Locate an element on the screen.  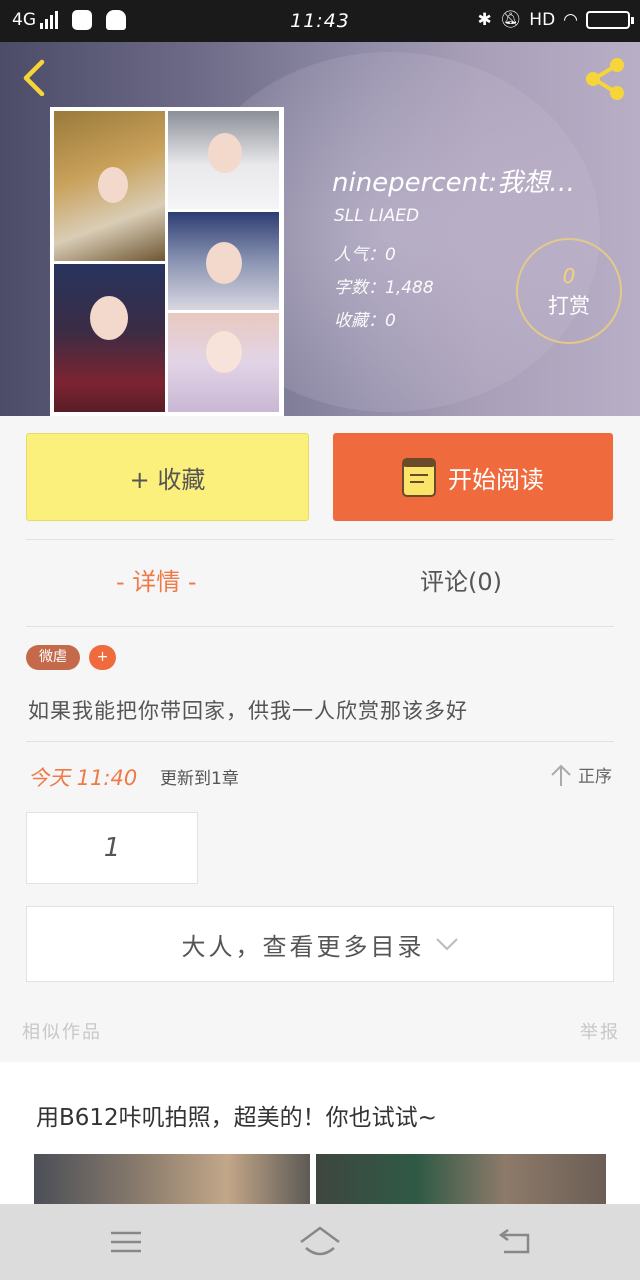
add-tag-button: + is located at coordinates (102, 657).